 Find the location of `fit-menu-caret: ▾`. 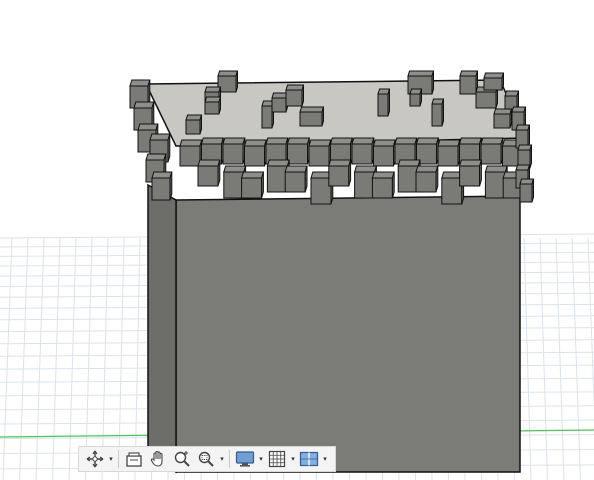

fit-menu-caret: ▾ is located at coordinates (222, 459).